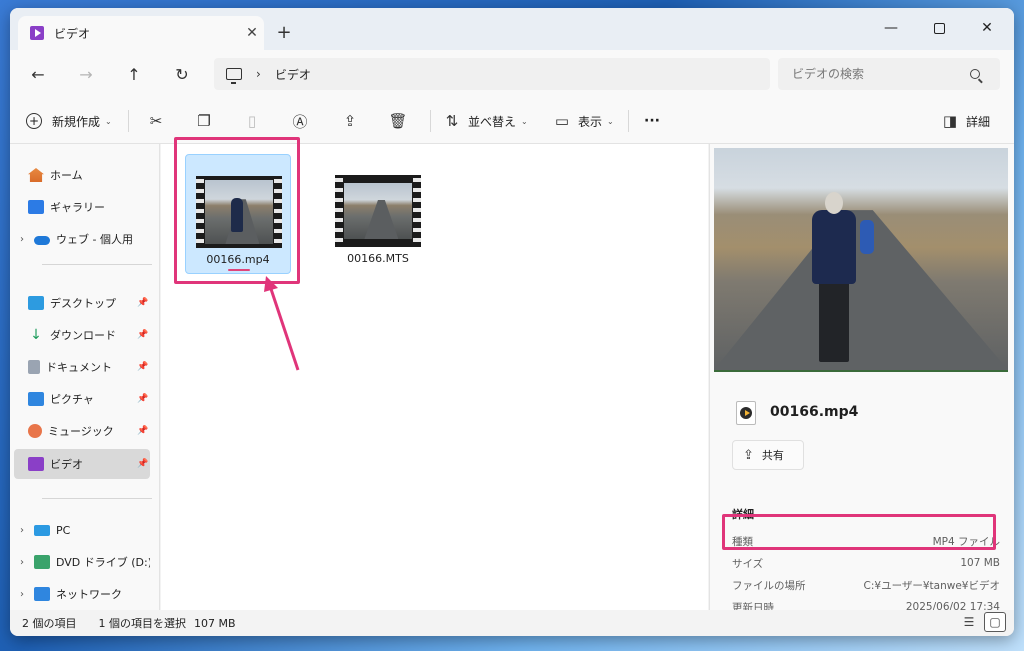 The height and width of the screenshot is (651, 1024). What do you see at coordinates (156, 121) in the screenshot?
I see `cut-button: ✂` at bounding box center [156, 121].